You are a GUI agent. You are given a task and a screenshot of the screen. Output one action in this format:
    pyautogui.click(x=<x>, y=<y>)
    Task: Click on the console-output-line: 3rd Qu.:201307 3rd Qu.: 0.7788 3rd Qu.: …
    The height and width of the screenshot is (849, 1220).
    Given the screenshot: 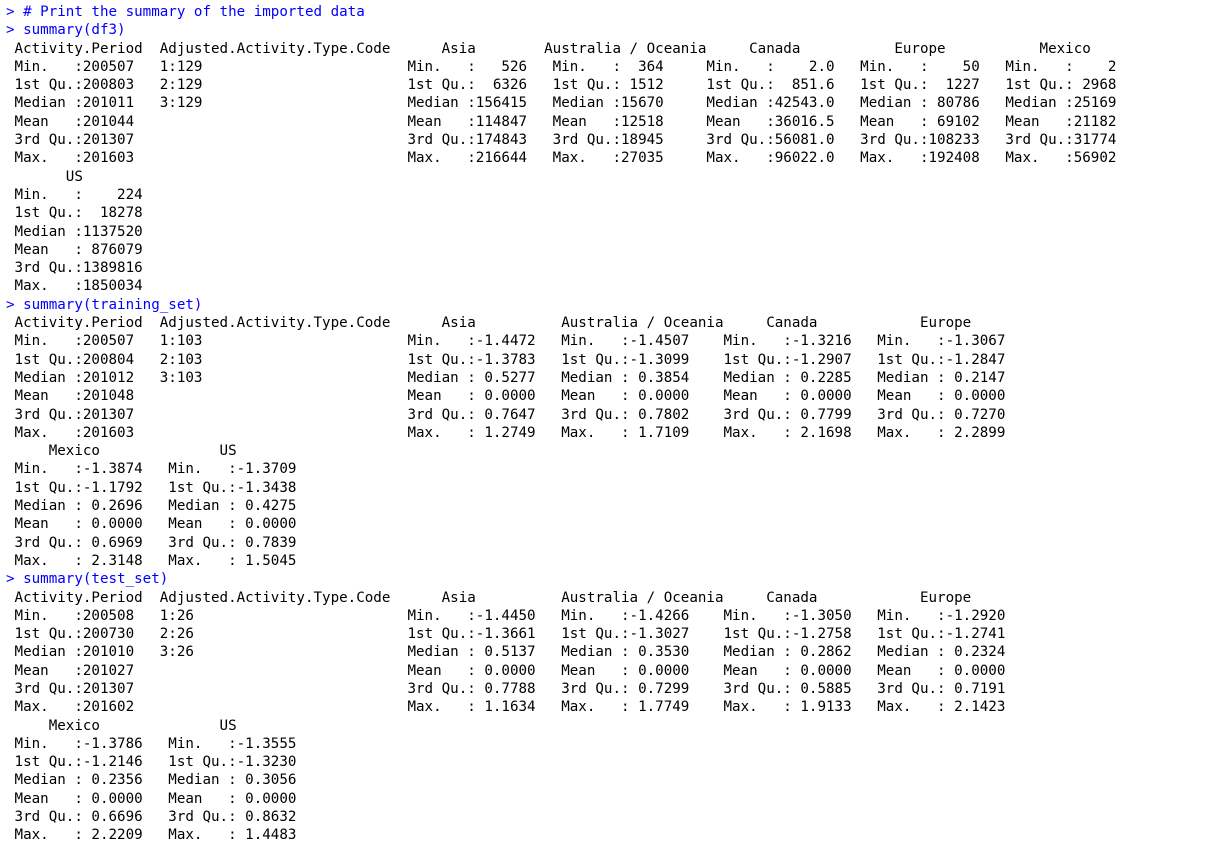 What is the action you would take?
    pyautogui.click(x=506, y=688)
    